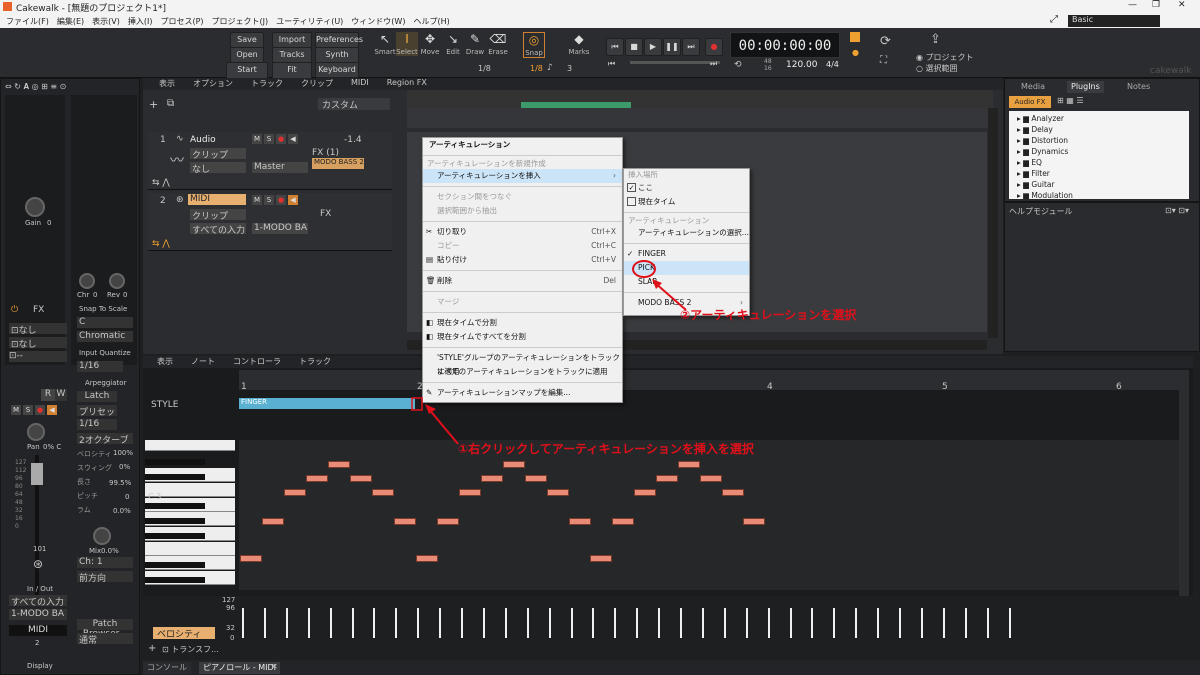 Image resolution: width=1200 pixels, height=675 pixels. Describe the element at coordinates (549, 362) in the screenshot. I see `annotation-arrows` at that location.